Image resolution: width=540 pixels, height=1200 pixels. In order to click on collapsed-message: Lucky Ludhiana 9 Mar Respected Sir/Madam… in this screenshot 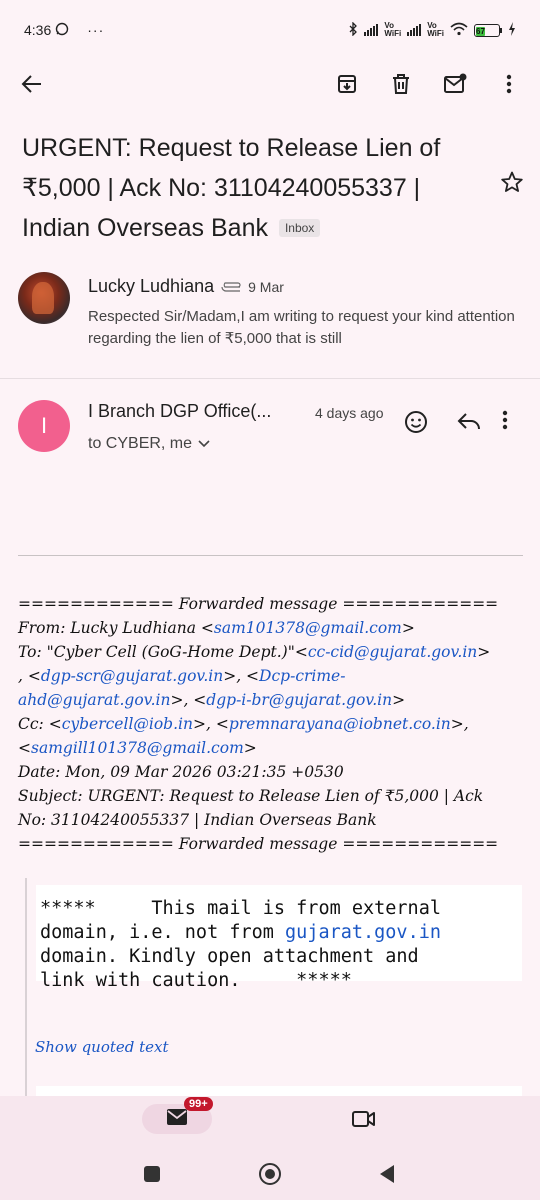, I will do `click(273, 320)`.